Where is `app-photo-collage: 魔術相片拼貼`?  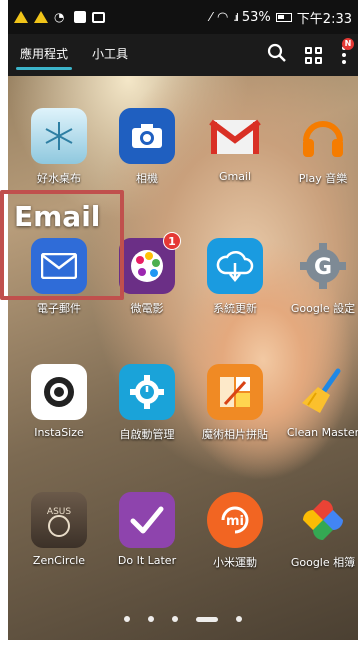 app-photo-collage: 魔術相片拼貼 is located at coordinates (235, 403).